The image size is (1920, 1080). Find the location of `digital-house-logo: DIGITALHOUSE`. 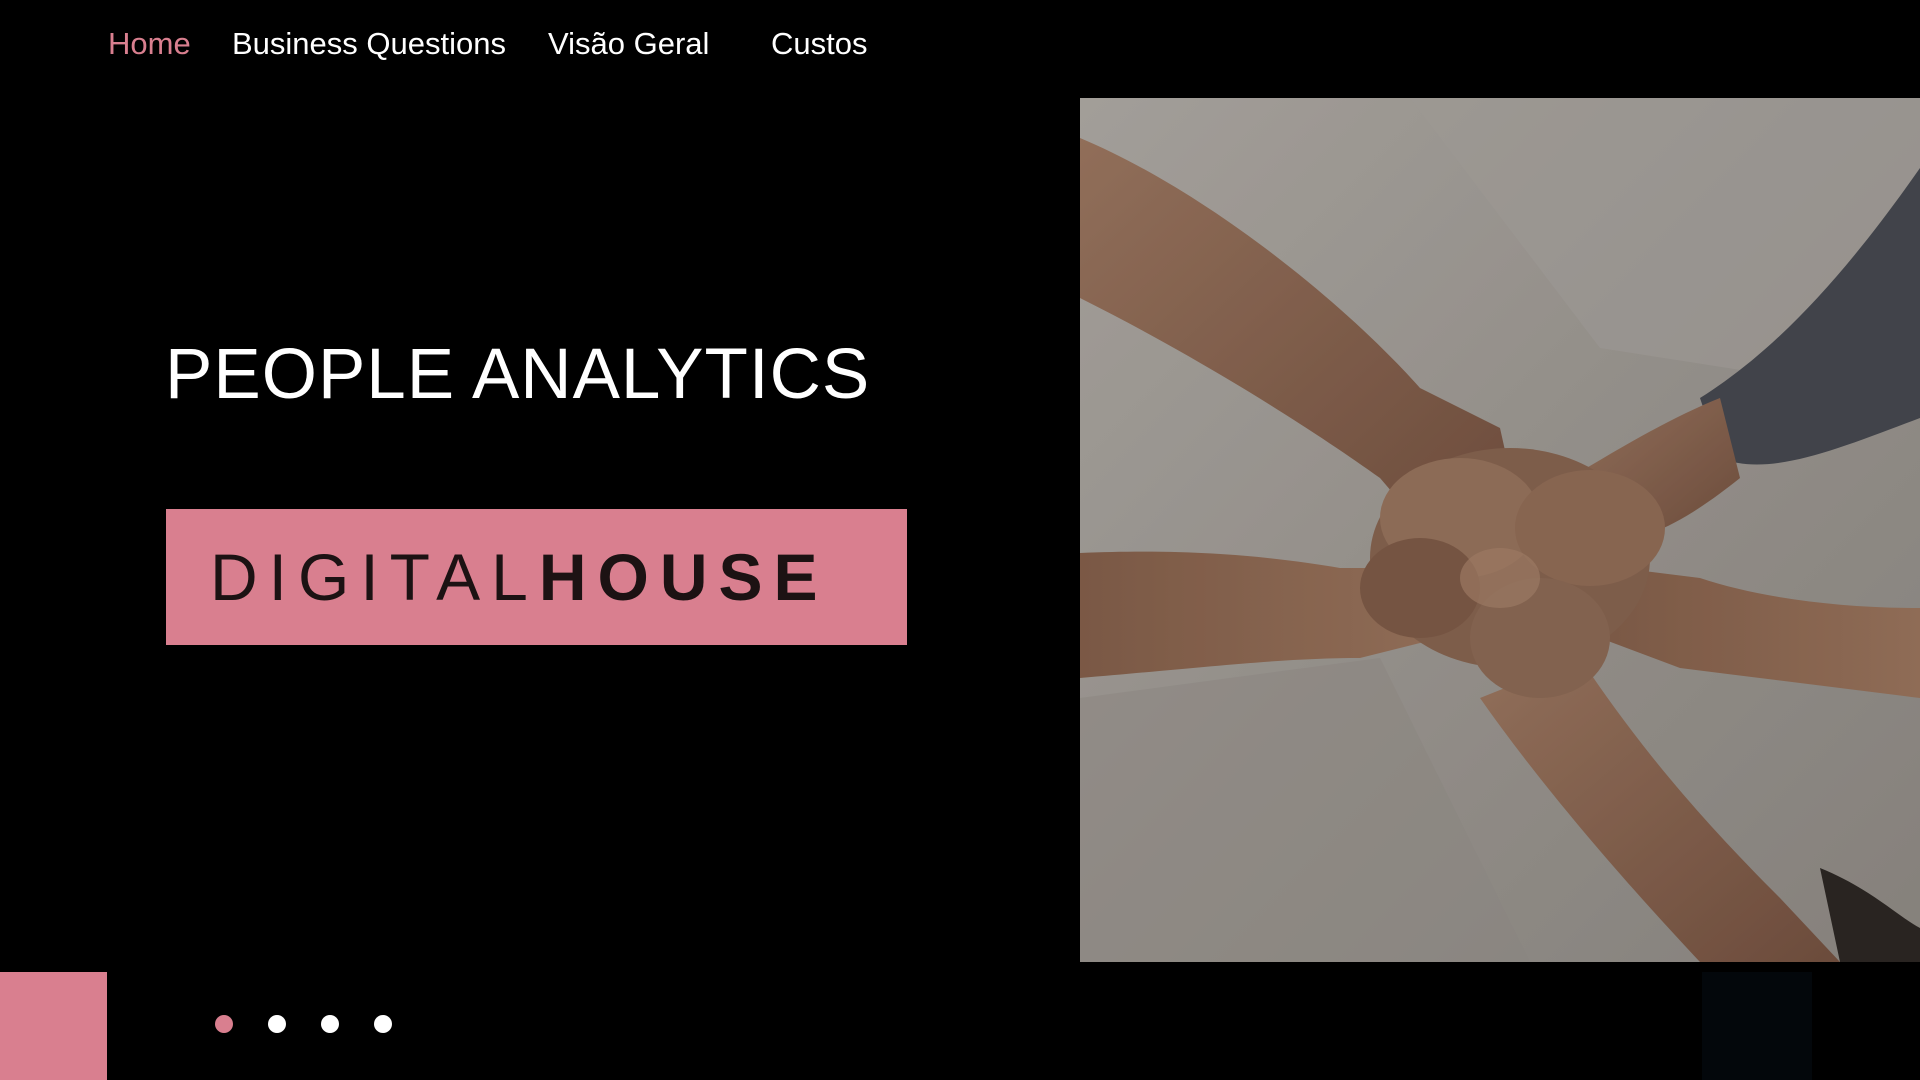

digital-house-logo: DIGITALHOUSE is located at coordinates (536, 577).